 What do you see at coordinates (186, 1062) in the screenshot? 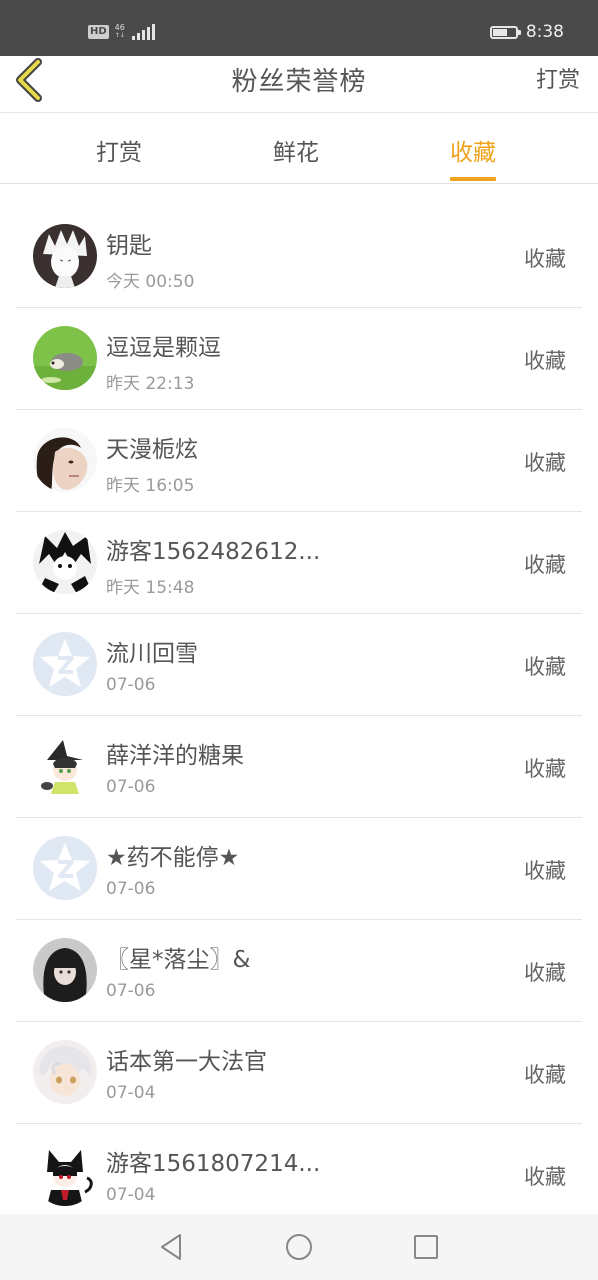
I see `user-name: 话本第一大法官` at bounding box center [186, 1062].